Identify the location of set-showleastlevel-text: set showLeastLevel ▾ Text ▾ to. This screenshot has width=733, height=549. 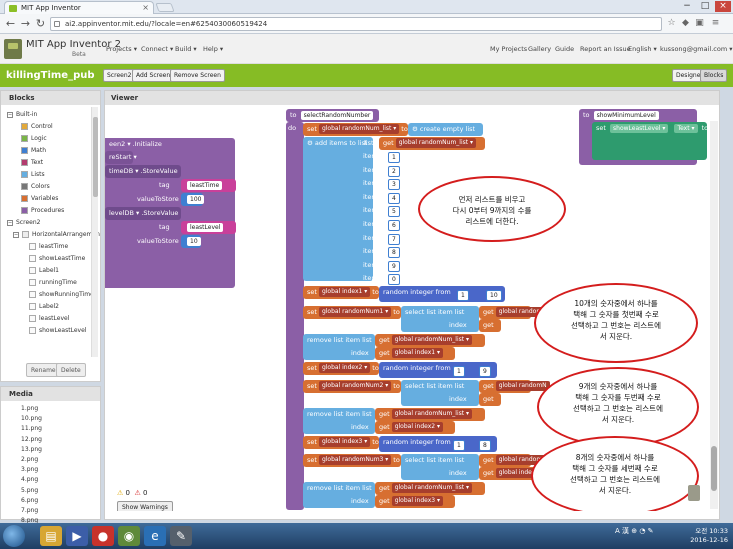
(650, 141).